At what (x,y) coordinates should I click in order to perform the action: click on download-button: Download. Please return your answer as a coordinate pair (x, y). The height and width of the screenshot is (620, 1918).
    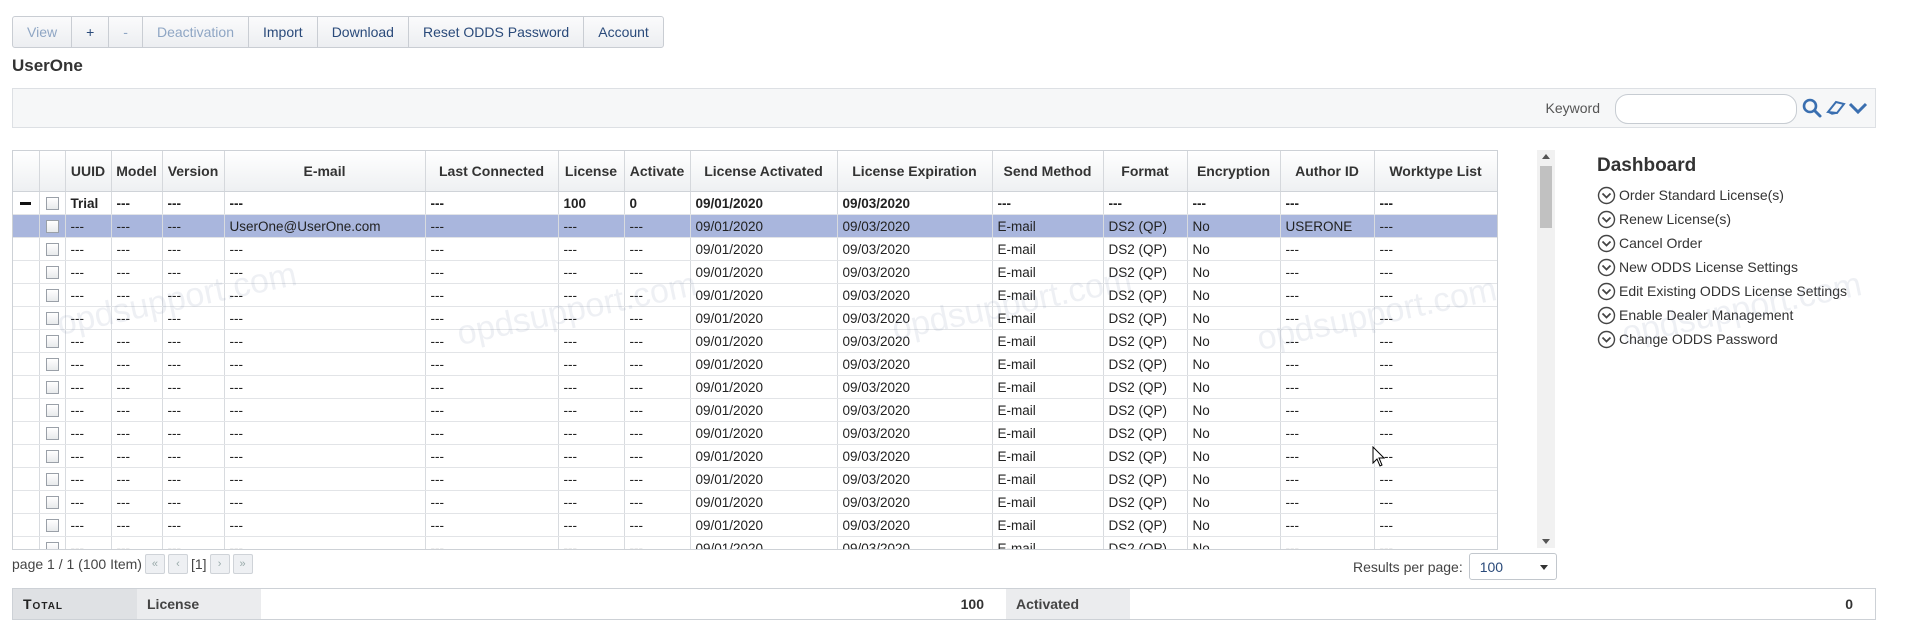
    Looking at the image, I should click on (363, 32).